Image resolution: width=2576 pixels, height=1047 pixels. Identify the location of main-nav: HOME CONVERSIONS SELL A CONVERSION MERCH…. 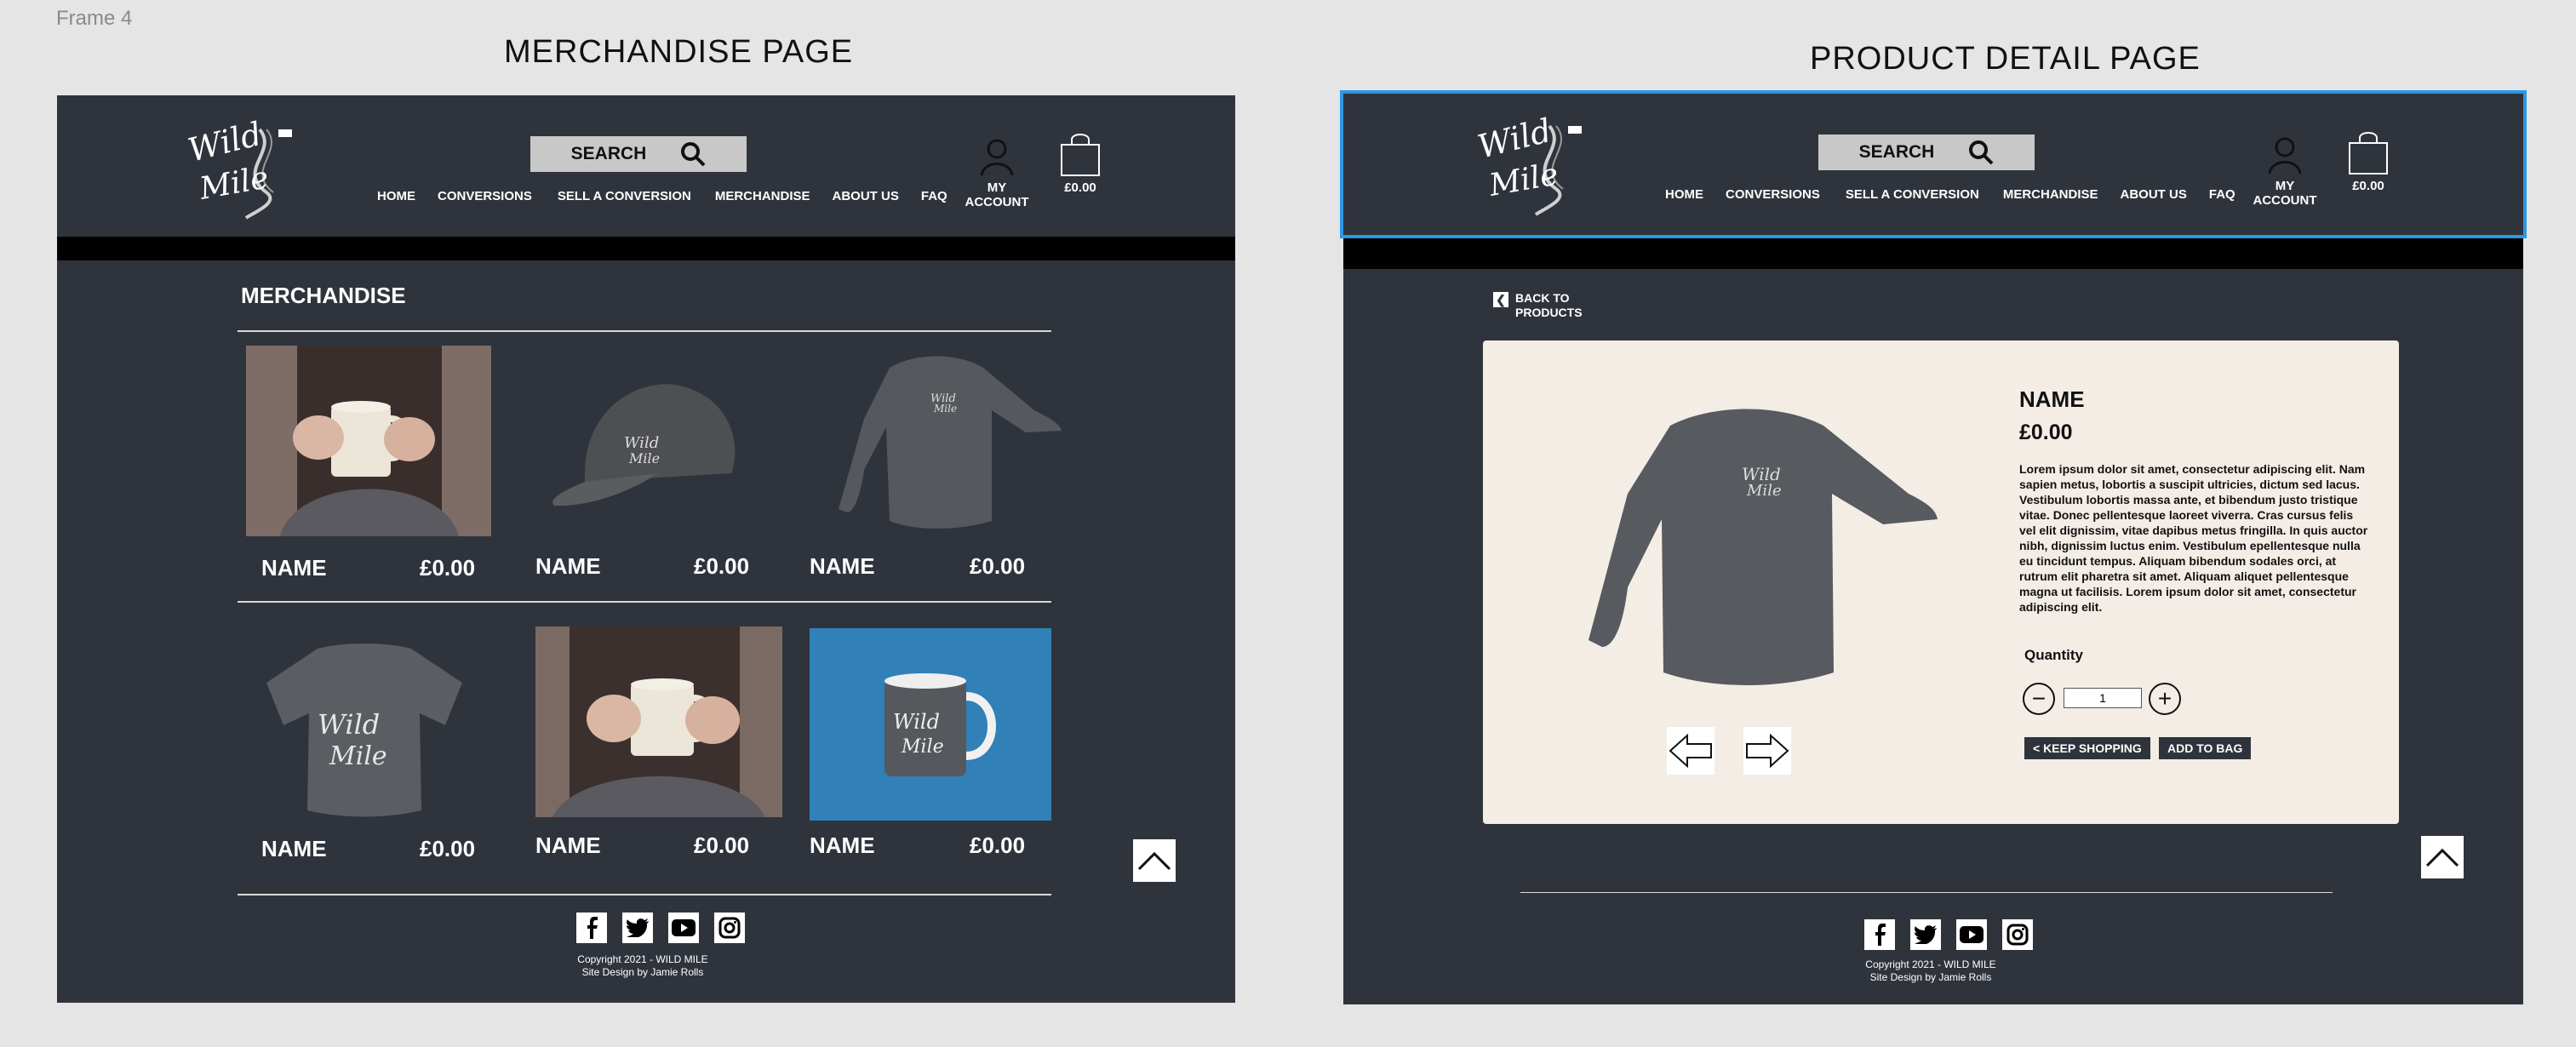
(1962, 194).